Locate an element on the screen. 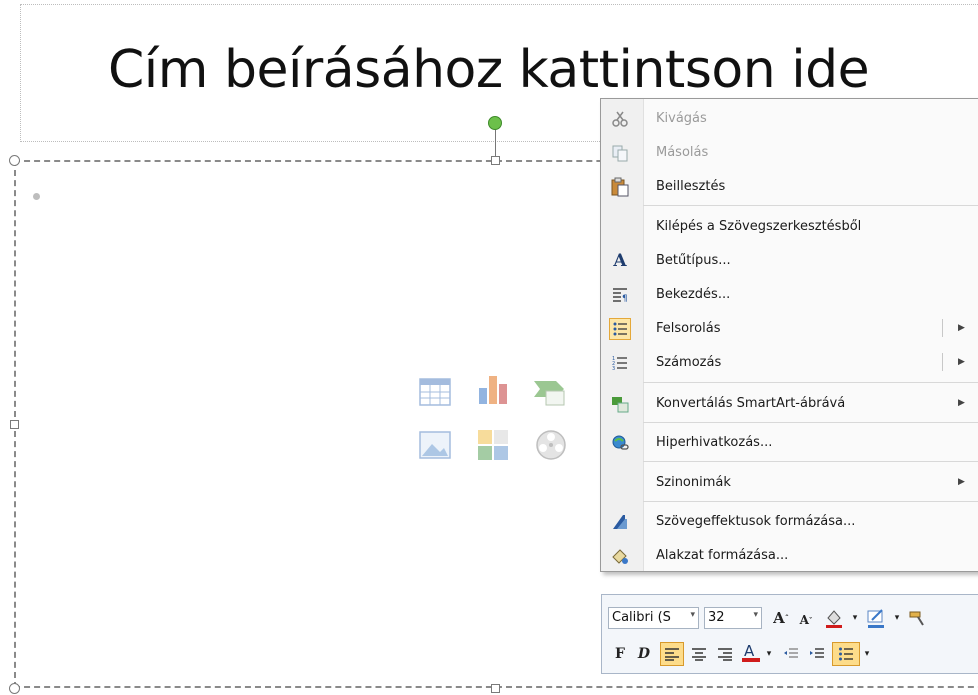 The image size is (978, 695). menu-item-exit-text-editing: Kilépés a Szövegszerkesztésből is located at coordinates (789, 226).